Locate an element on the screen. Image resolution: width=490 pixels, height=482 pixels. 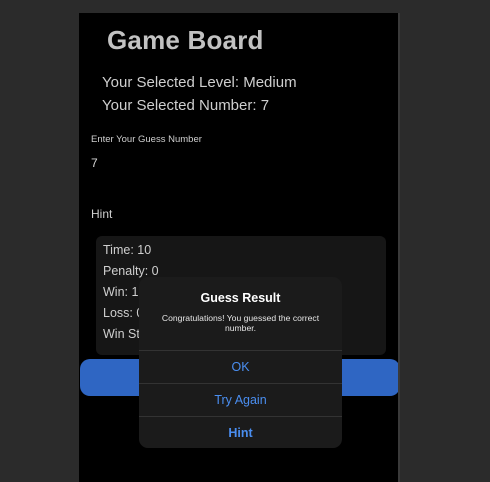
window-edge is located at coordinates (399, 247).